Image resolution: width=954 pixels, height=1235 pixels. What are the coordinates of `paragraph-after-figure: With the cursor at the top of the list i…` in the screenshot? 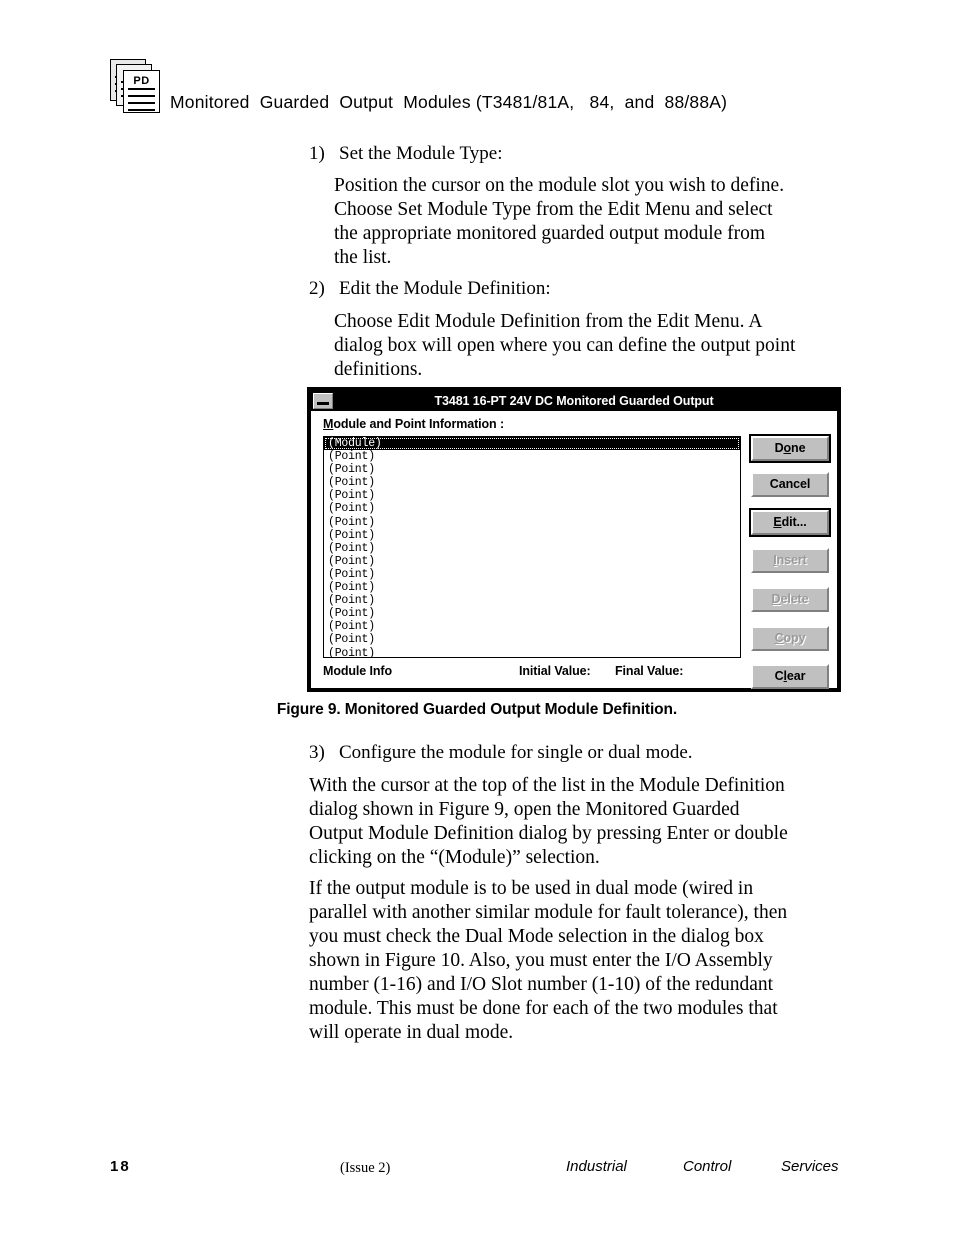 It's located at (589, 822).